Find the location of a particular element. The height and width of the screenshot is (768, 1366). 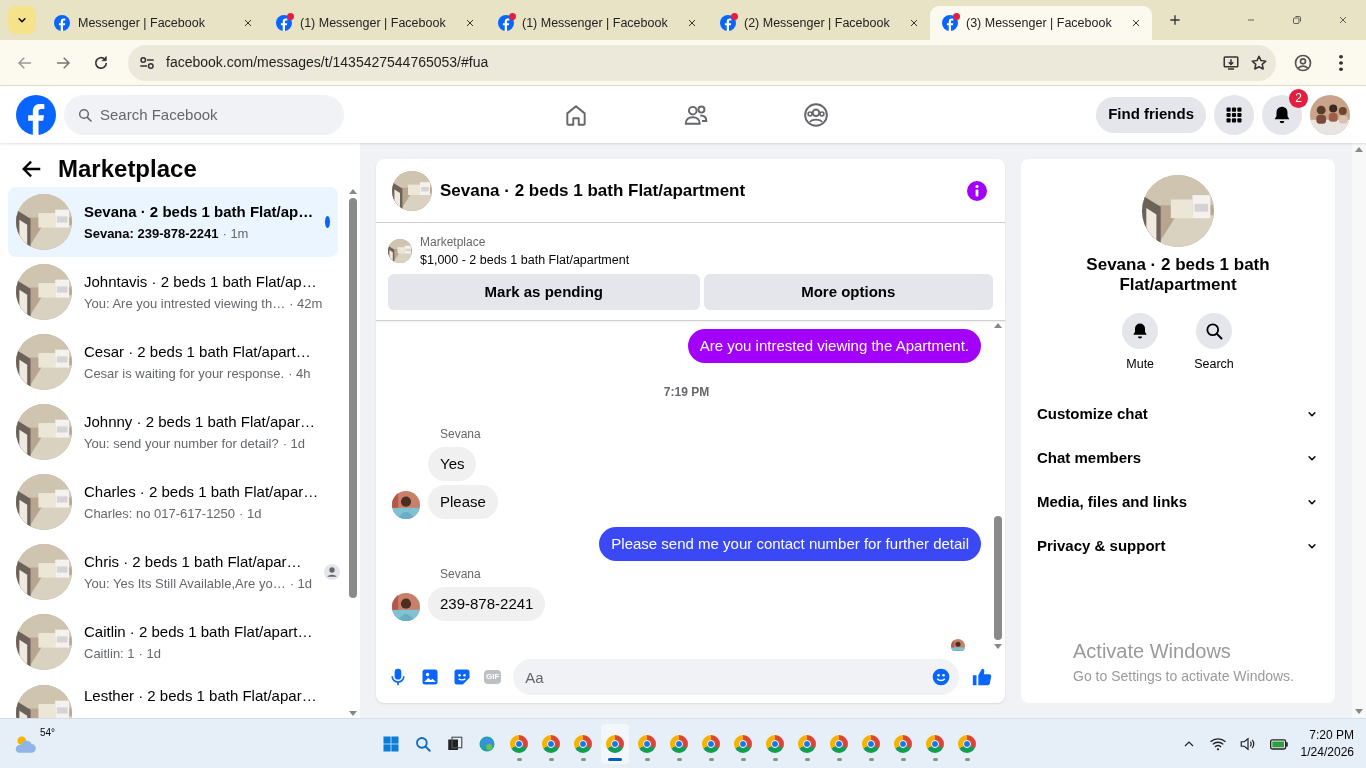

section-header: Media, files and links is located at coordinates (1178, 501).